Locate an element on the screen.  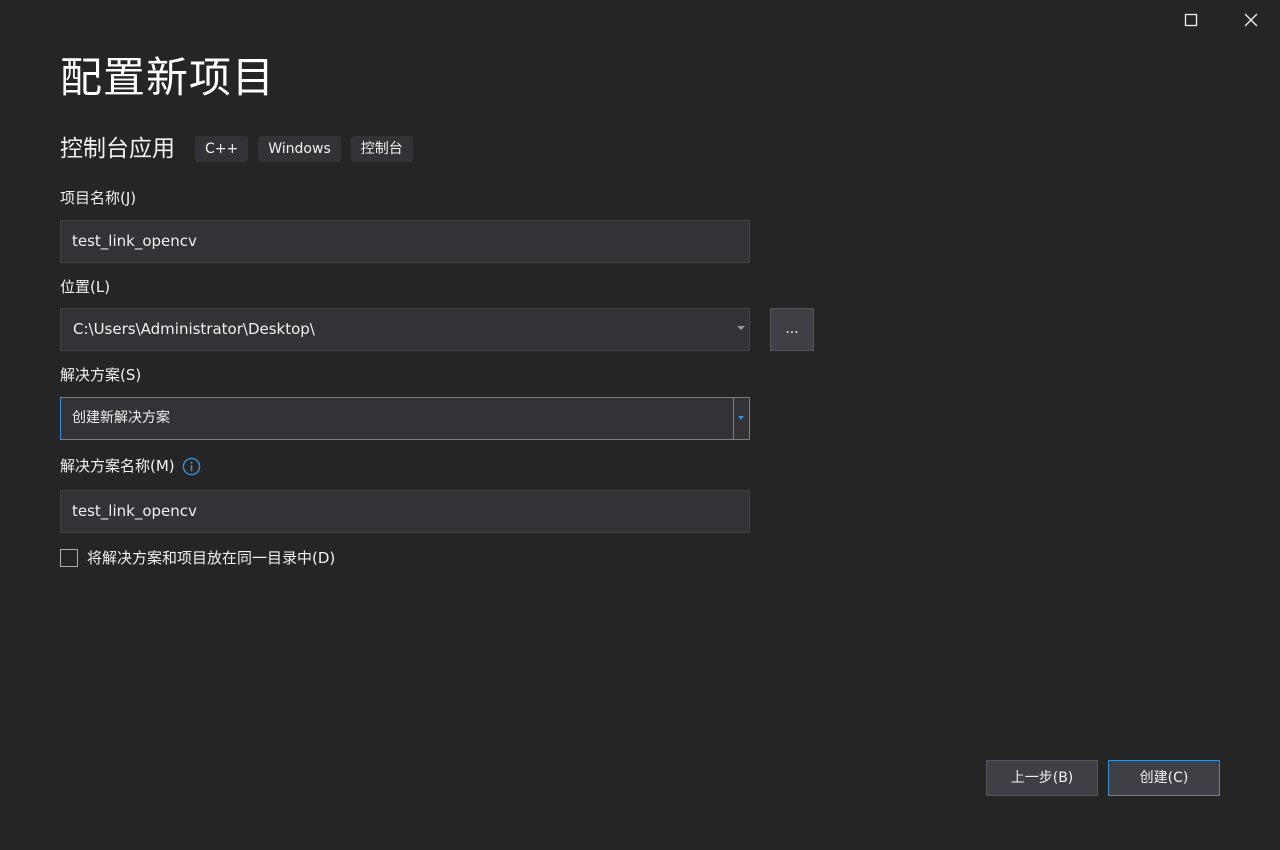
template-info: 控制台应用 C++ Windows 控制台 is located at coordinates (241, 149).